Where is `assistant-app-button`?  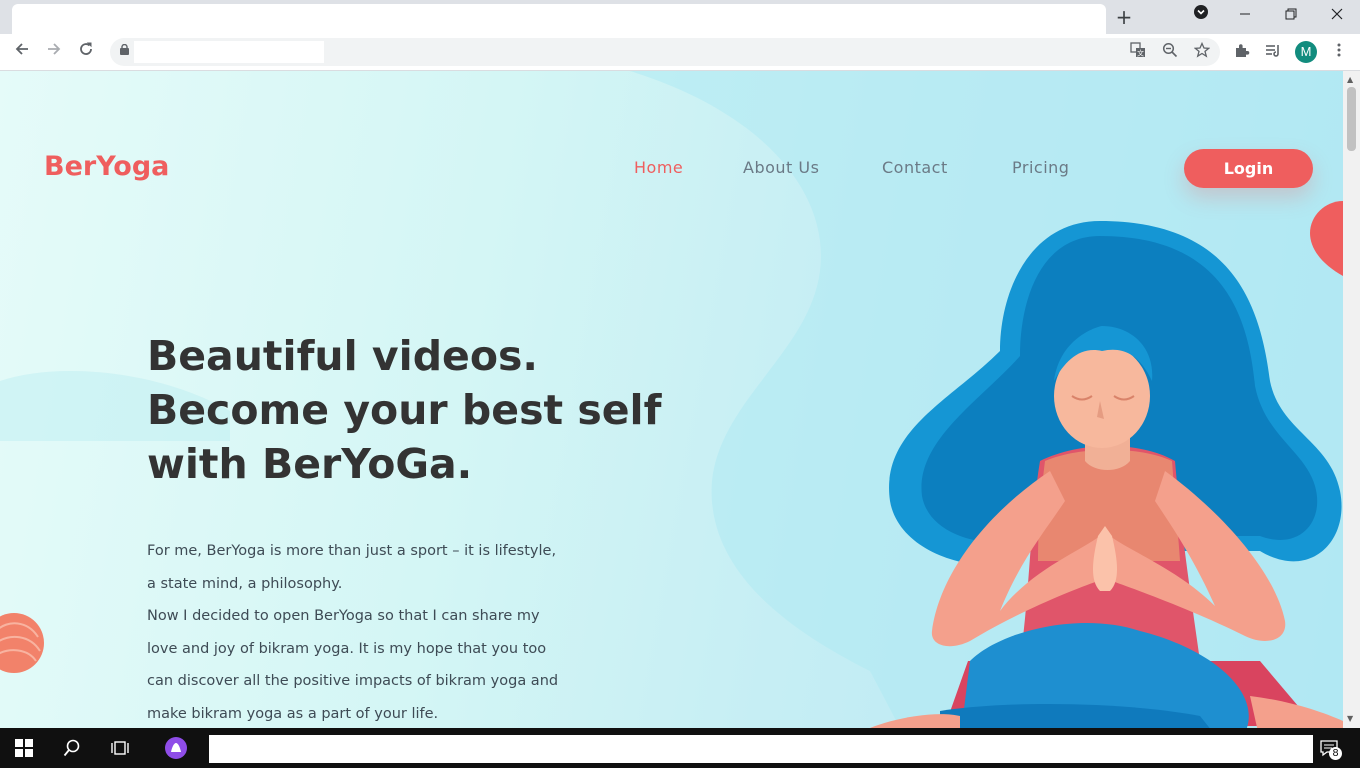 assistant-app-button is located at coordinates (176, 748).